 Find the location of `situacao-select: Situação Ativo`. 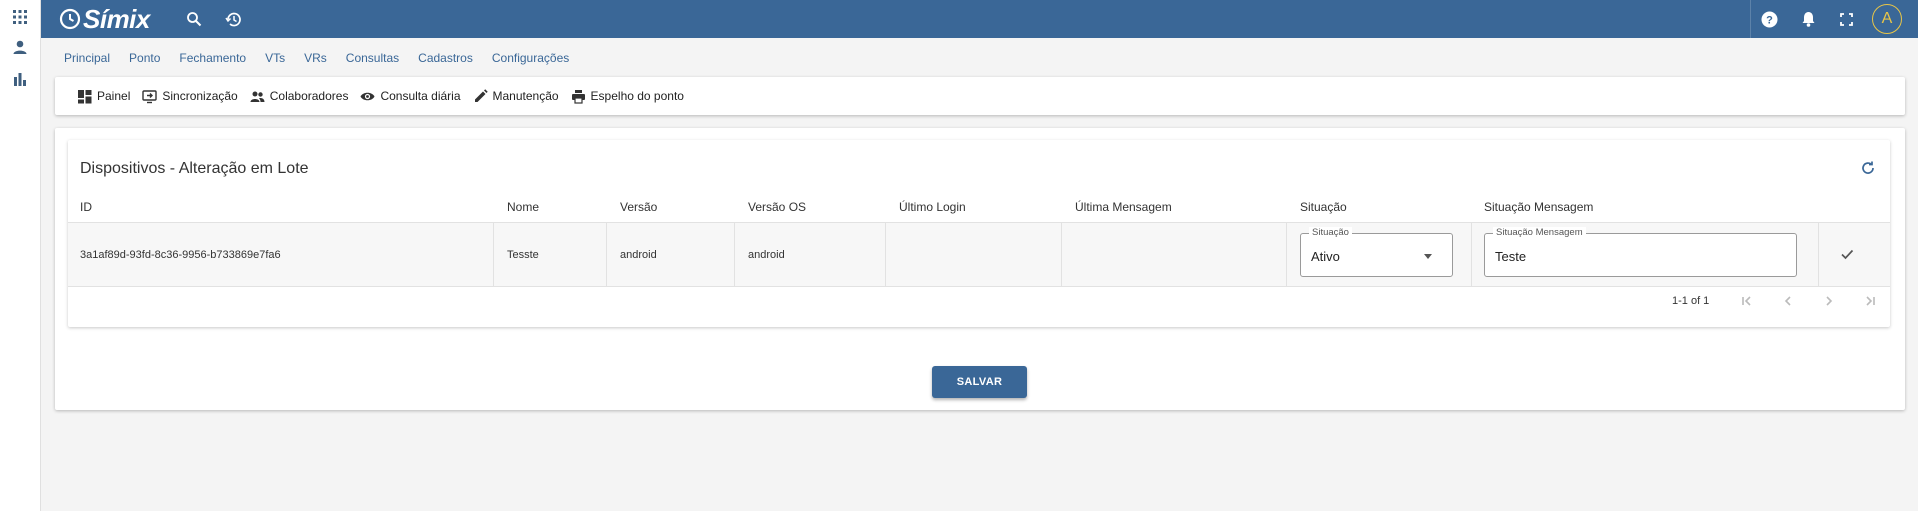

situacao-select: Situação Ativo is located at coordinates (1376, 252).